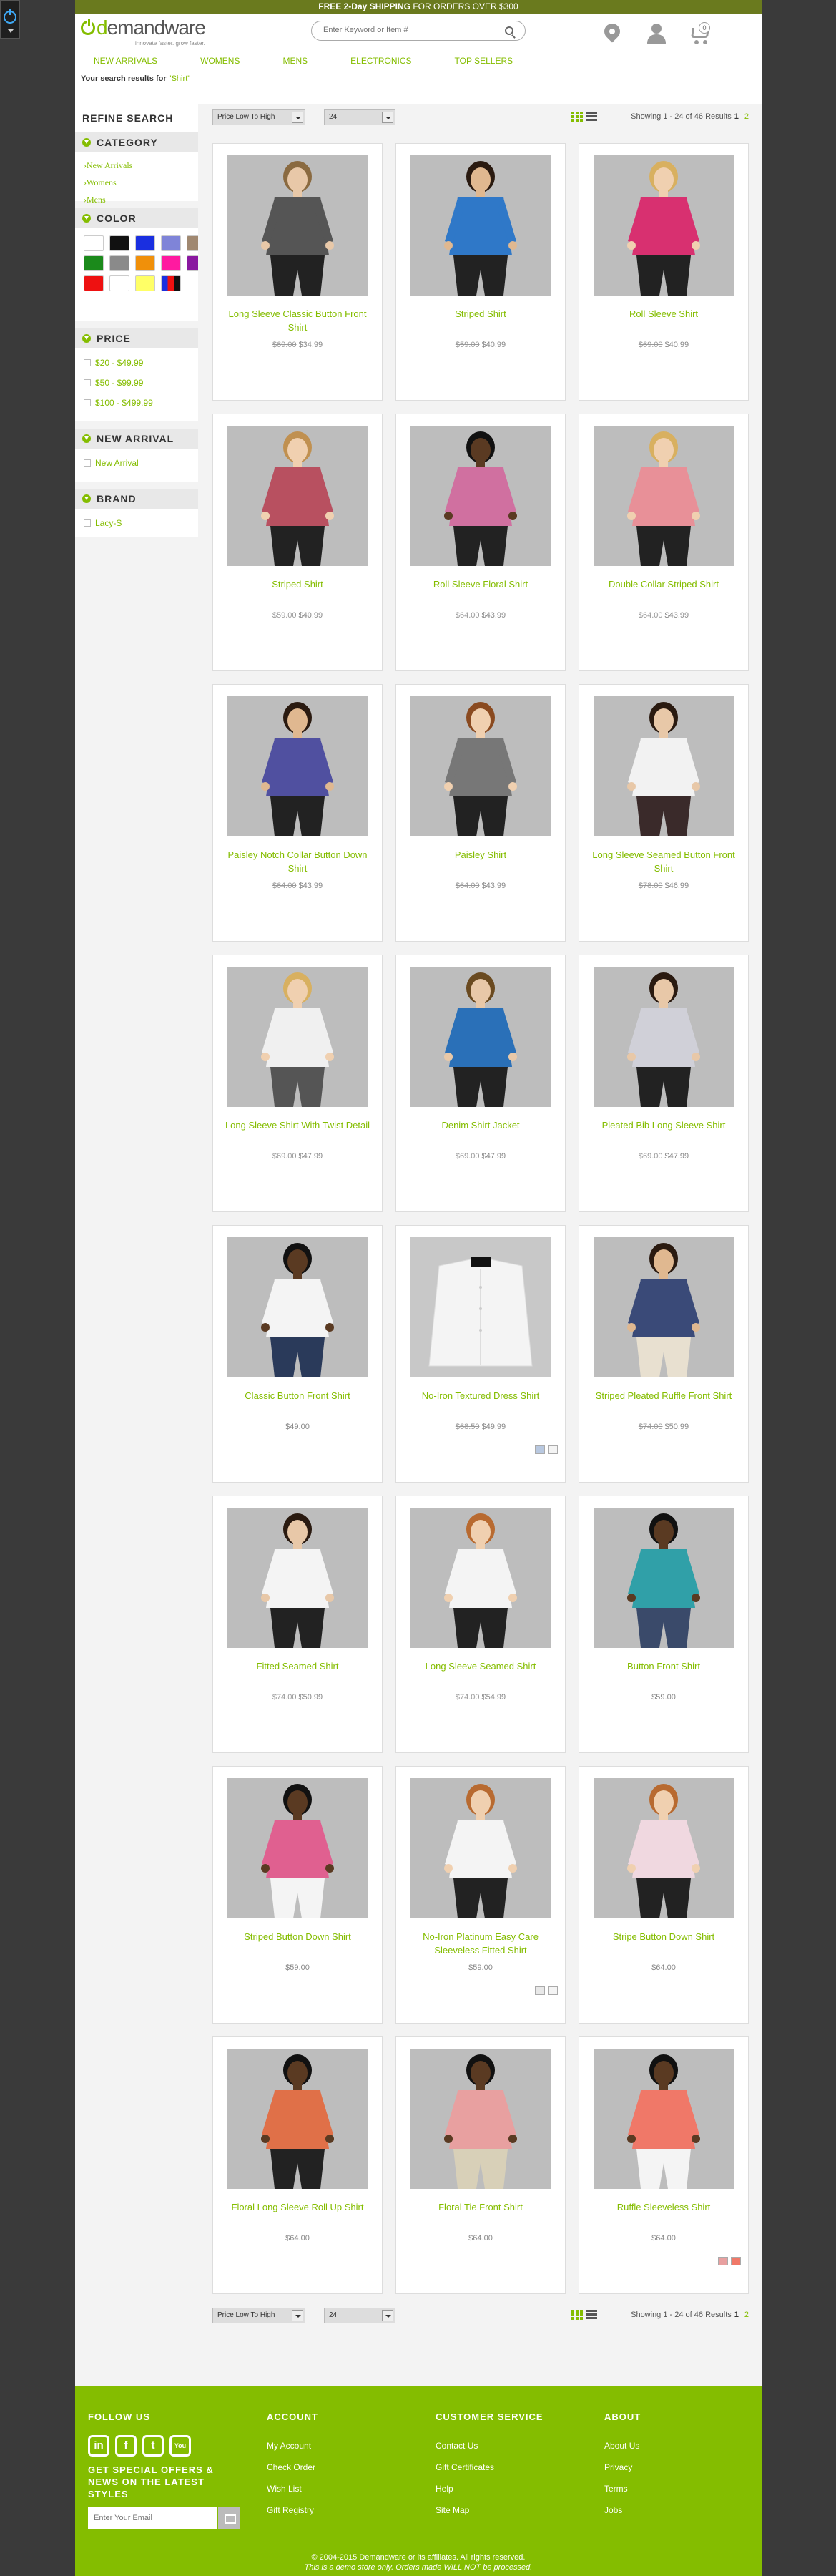 This screenshot has width=836, height=2576. I want to click on linkedin-icon: in, so click(98, 2446).